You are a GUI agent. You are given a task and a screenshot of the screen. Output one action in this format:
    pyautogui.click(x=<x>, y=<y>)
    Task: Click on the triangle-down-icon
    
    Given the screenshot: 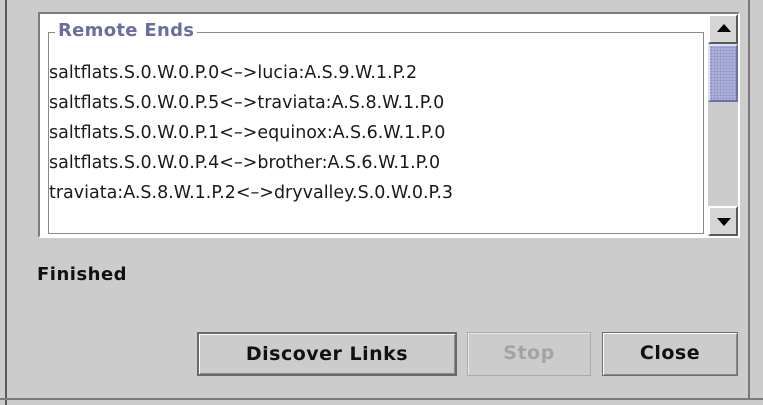 What is the action you would take?
    pyautogui.click(x=724, y=222)
    